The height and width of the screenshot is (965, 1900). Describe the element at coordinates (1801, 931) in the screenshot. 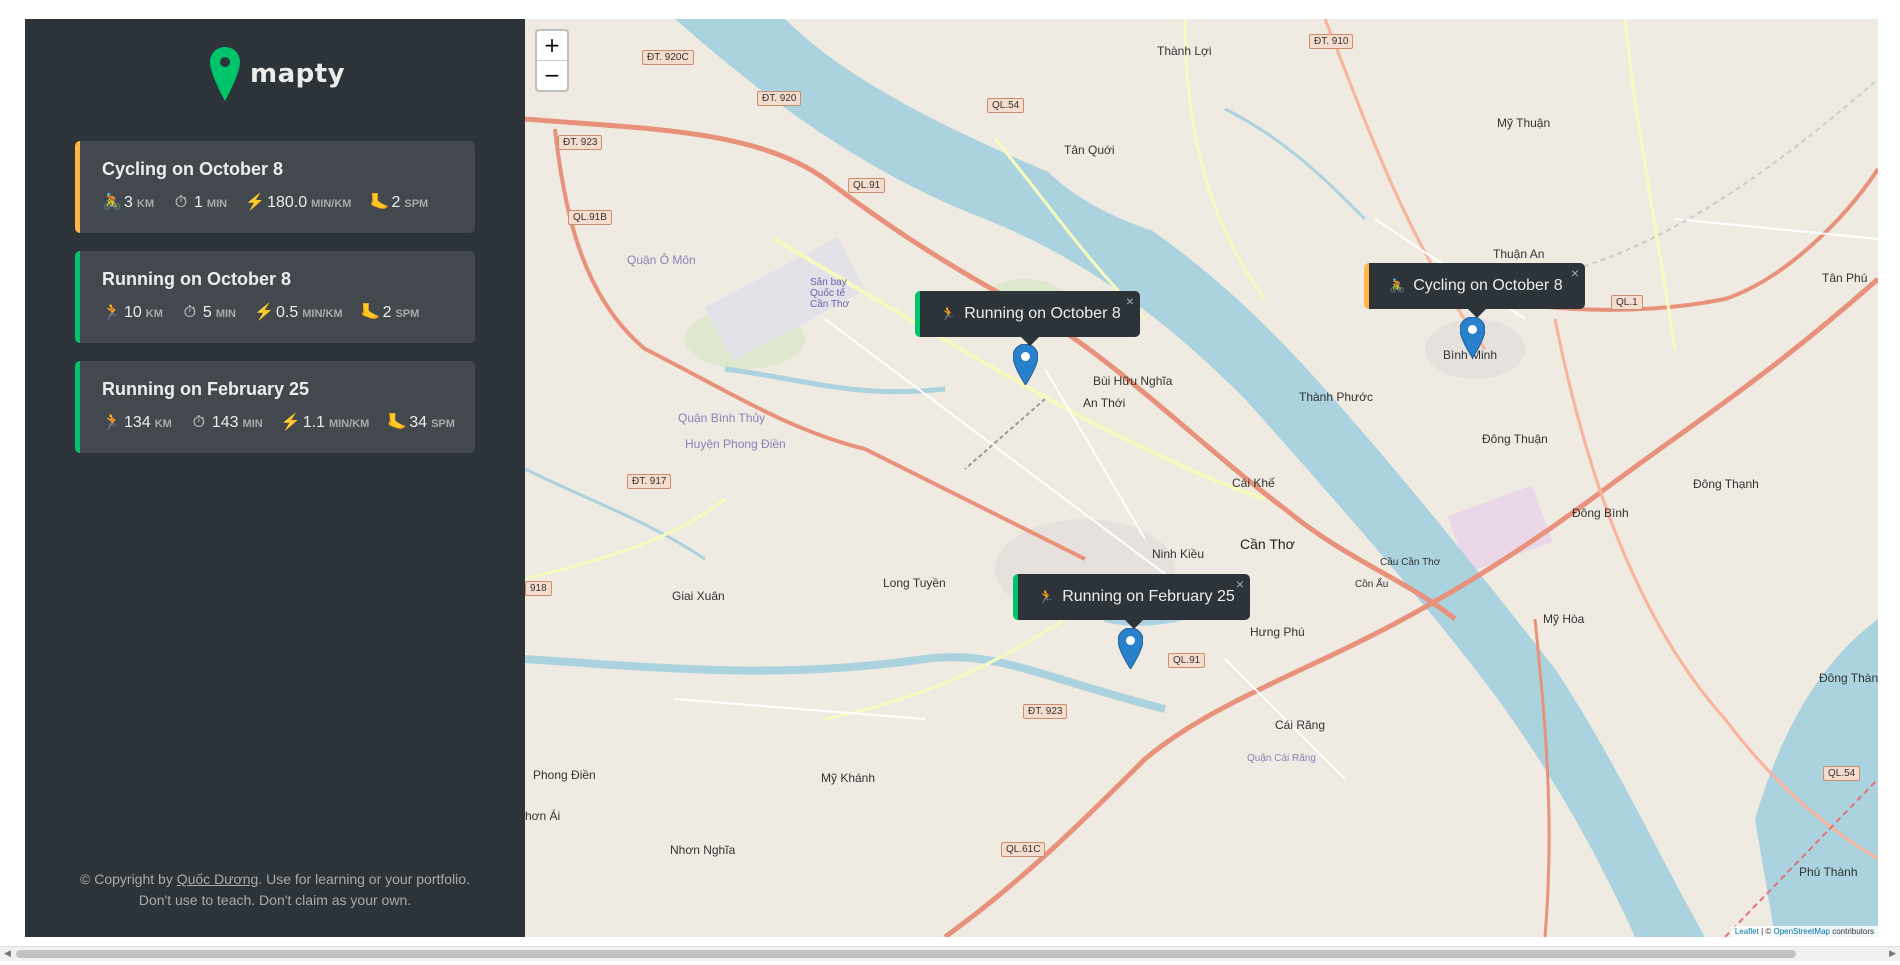

I see `osm-link: OpenStreetMap` at that location.